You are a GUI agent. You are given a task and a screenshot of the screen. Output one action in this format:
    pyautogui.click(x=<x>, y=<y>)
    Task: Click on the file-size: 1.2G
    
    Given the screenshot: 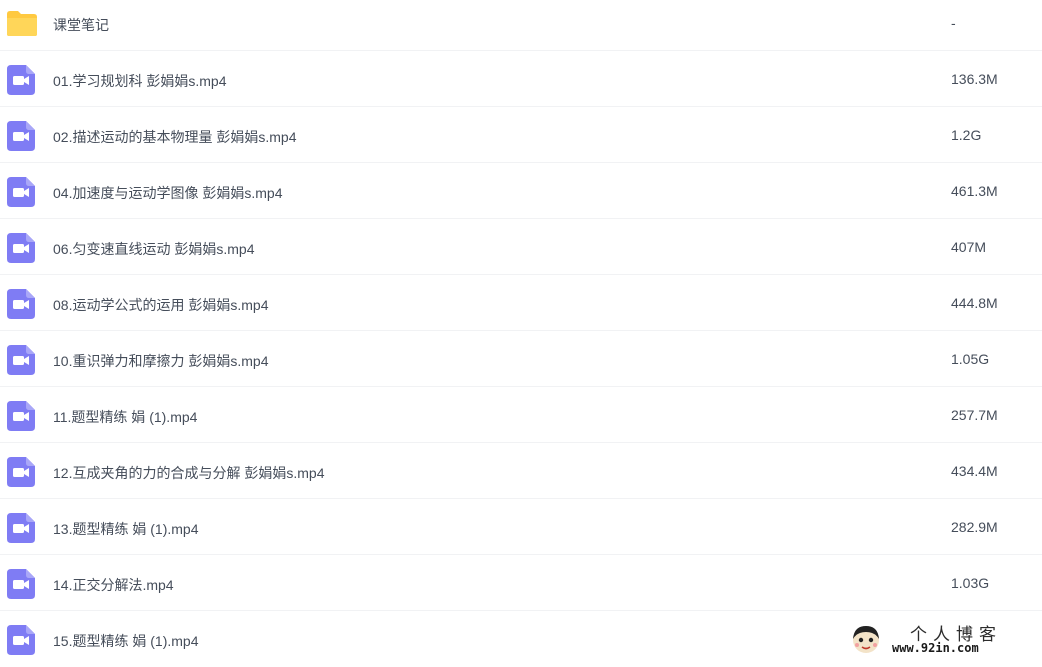 What is the action you would take?
    pyautogui.click(x=966, y=135)
    